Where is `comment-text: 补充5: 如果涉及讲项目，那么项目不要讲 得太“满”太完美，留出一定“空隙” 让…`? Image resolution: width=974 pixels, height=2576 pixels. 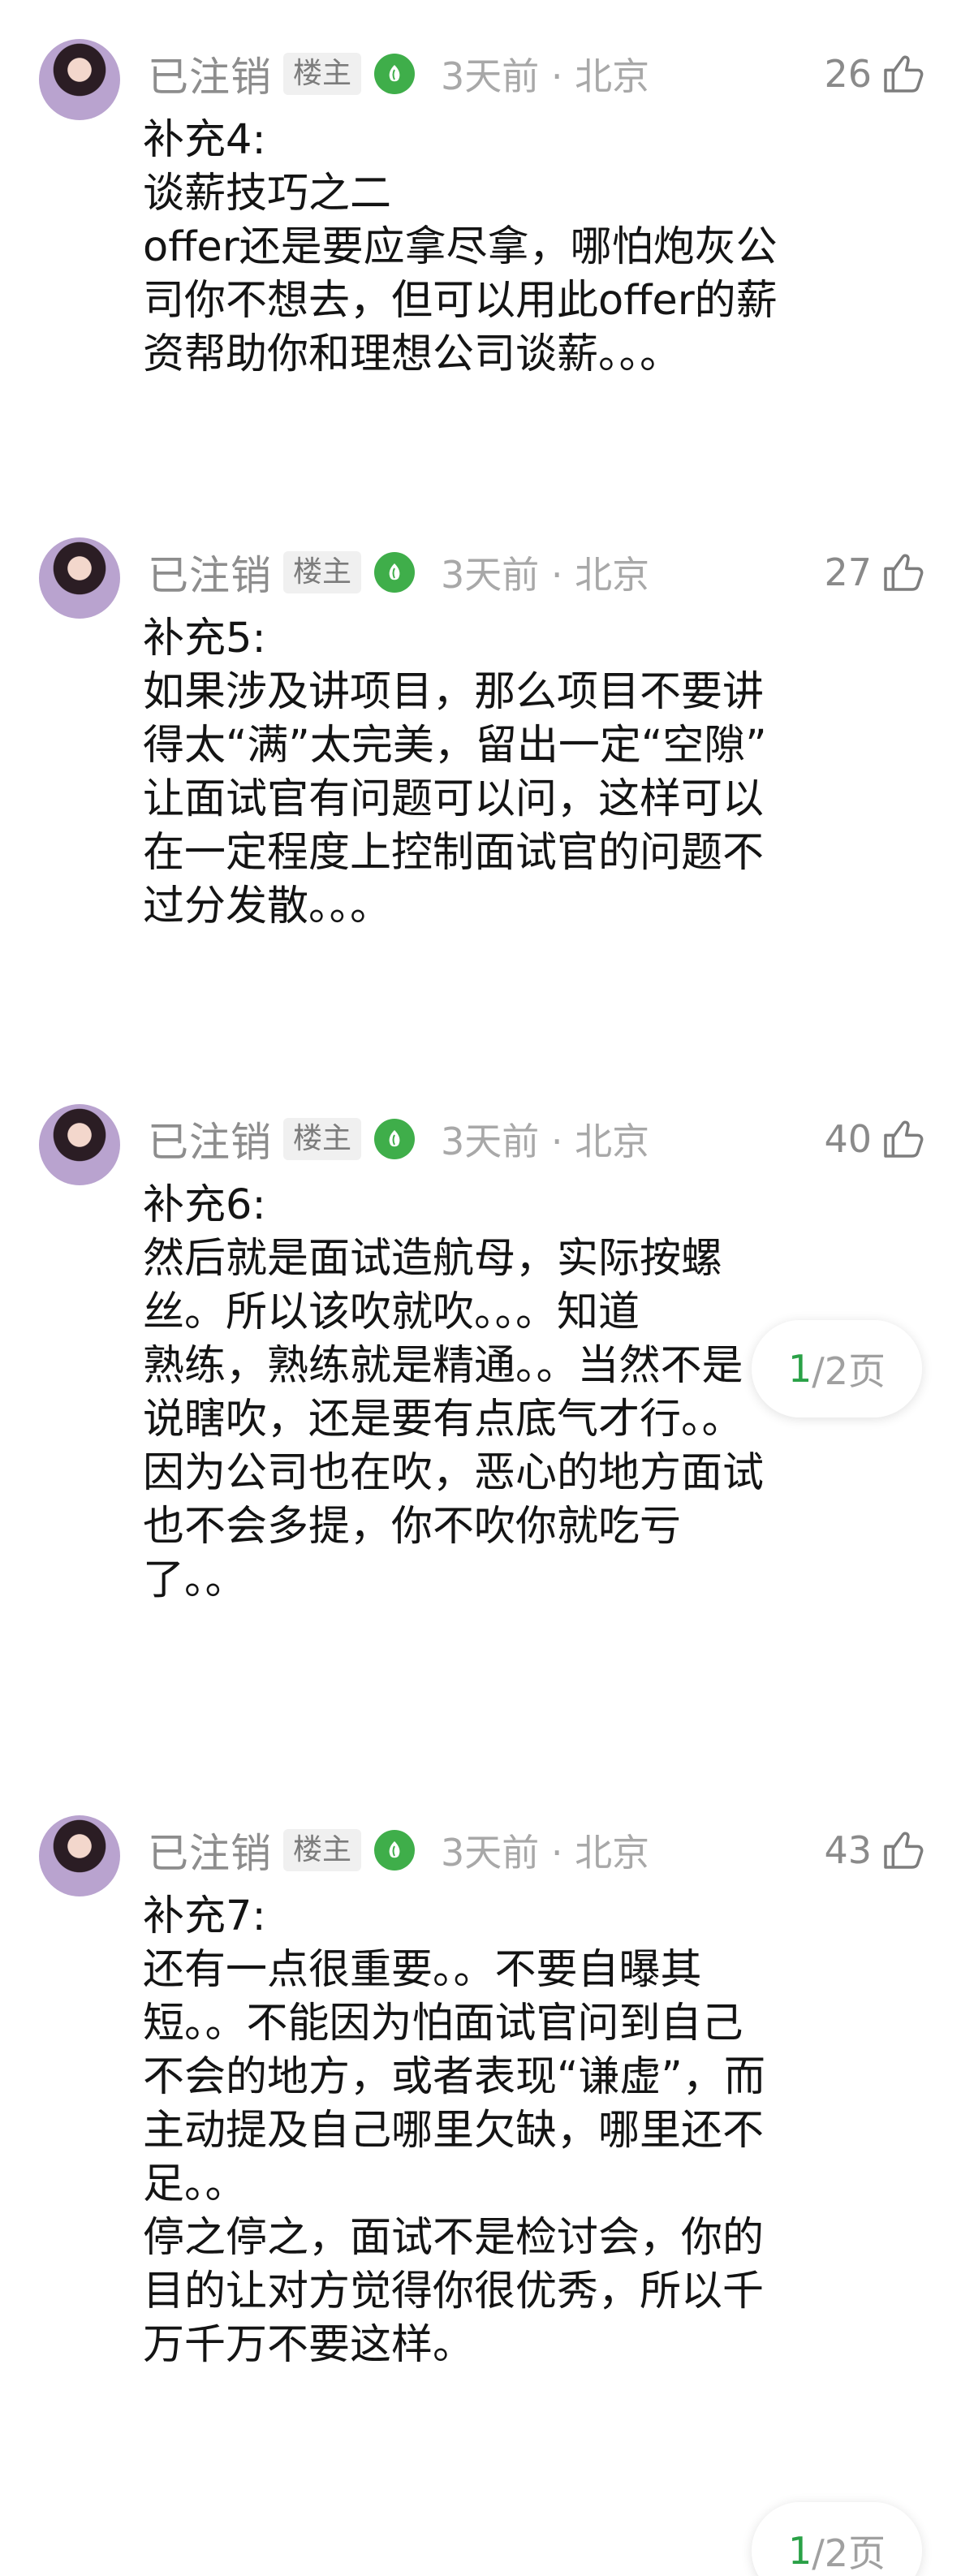 comment-text: 补充5: 如果涉及讲项目，那么项目不要讲 得太“满”太完美，留出一定“空隙” 让… is located at coordinates (516, 773).